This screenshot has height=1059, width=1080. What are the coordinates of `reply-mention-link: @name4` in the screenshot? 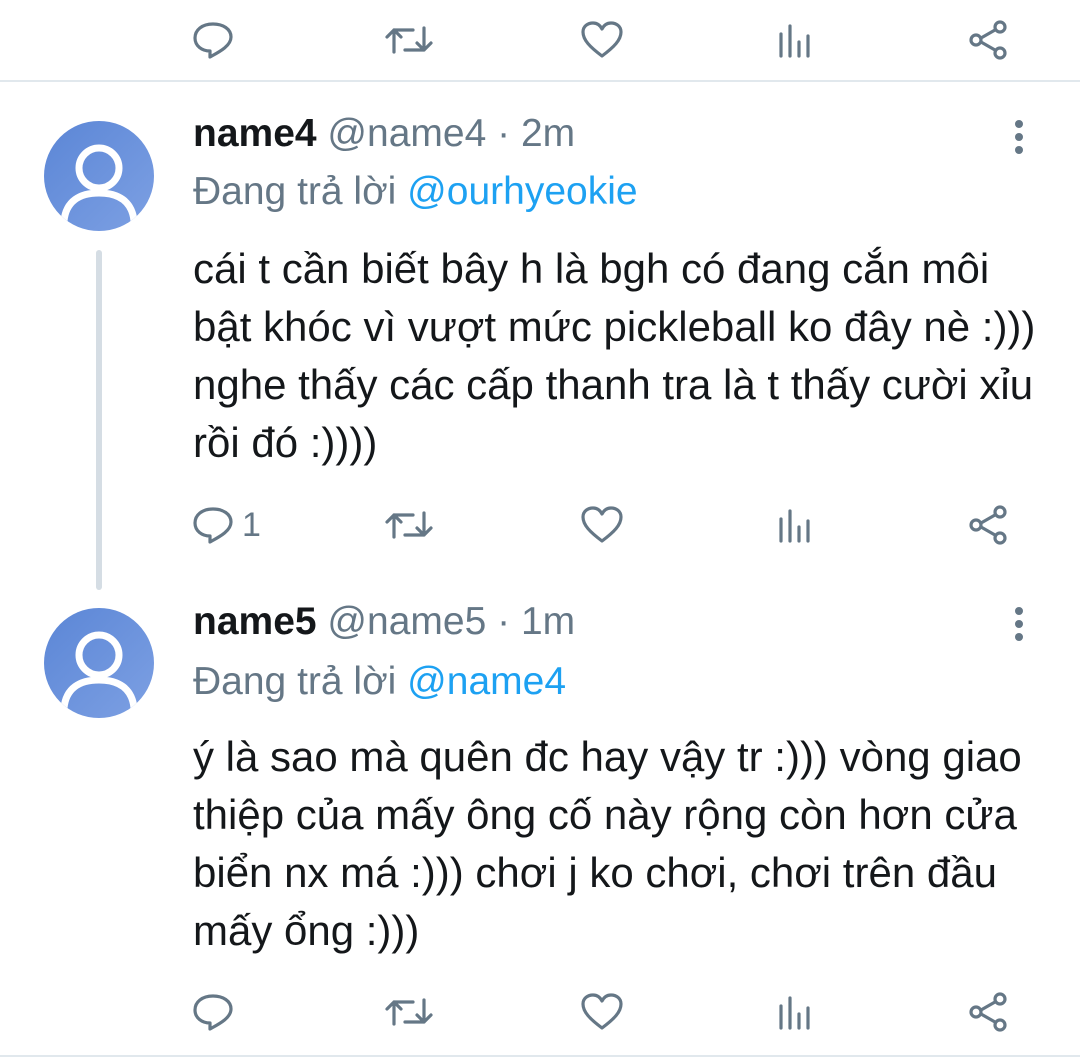 It's located at (486, 681).